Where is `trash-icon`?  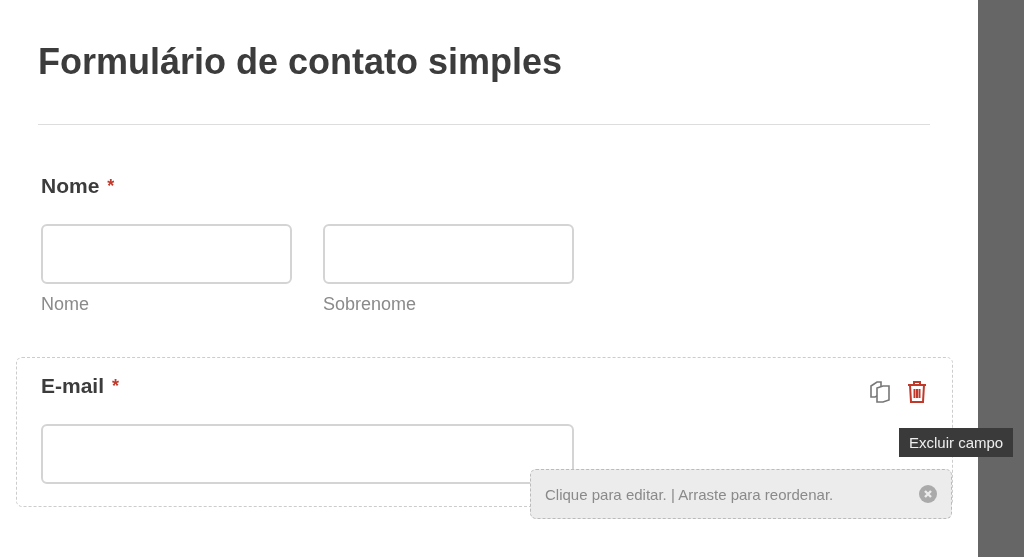 trash-icon is located at coordinates (917, 392).